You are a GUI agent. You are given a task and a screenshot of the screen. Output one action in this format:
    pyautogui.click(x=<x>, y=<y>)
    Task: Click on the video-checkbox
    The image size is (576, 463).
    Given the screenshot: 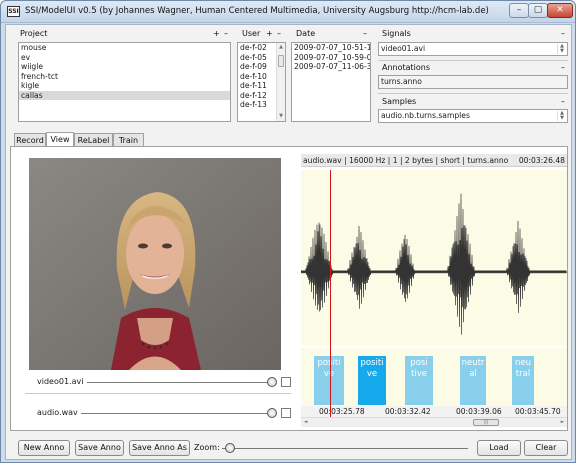 What is the action you would take?
    pyautogui.click(x=286, y=382)
    